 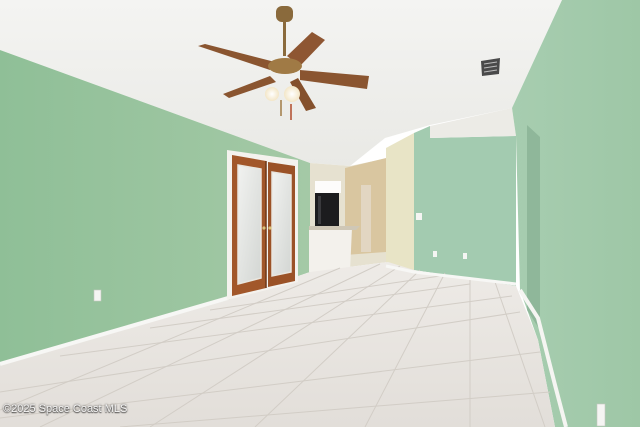 I want to click on watermark: ©2025 Space Coast MLS, so click(x=65, y=409).